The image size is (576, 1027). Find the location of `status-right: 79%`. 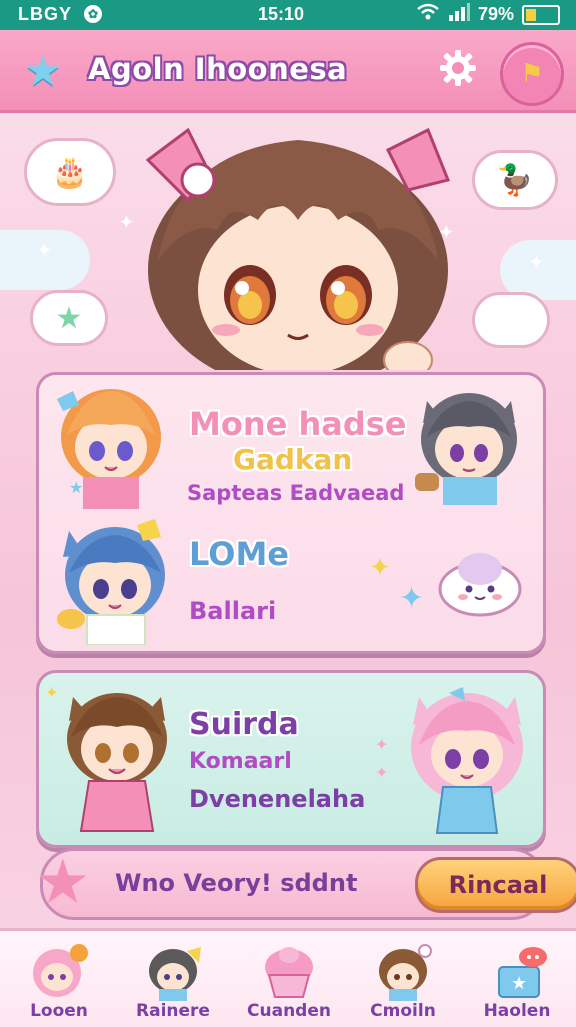

status-right: 79% is located at coordinates (488, 14).